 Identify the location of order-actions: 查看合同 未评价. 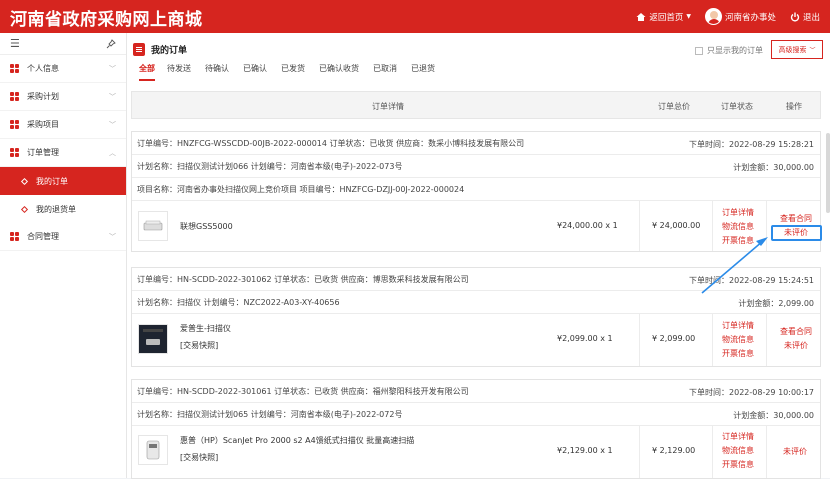
(796, 339).